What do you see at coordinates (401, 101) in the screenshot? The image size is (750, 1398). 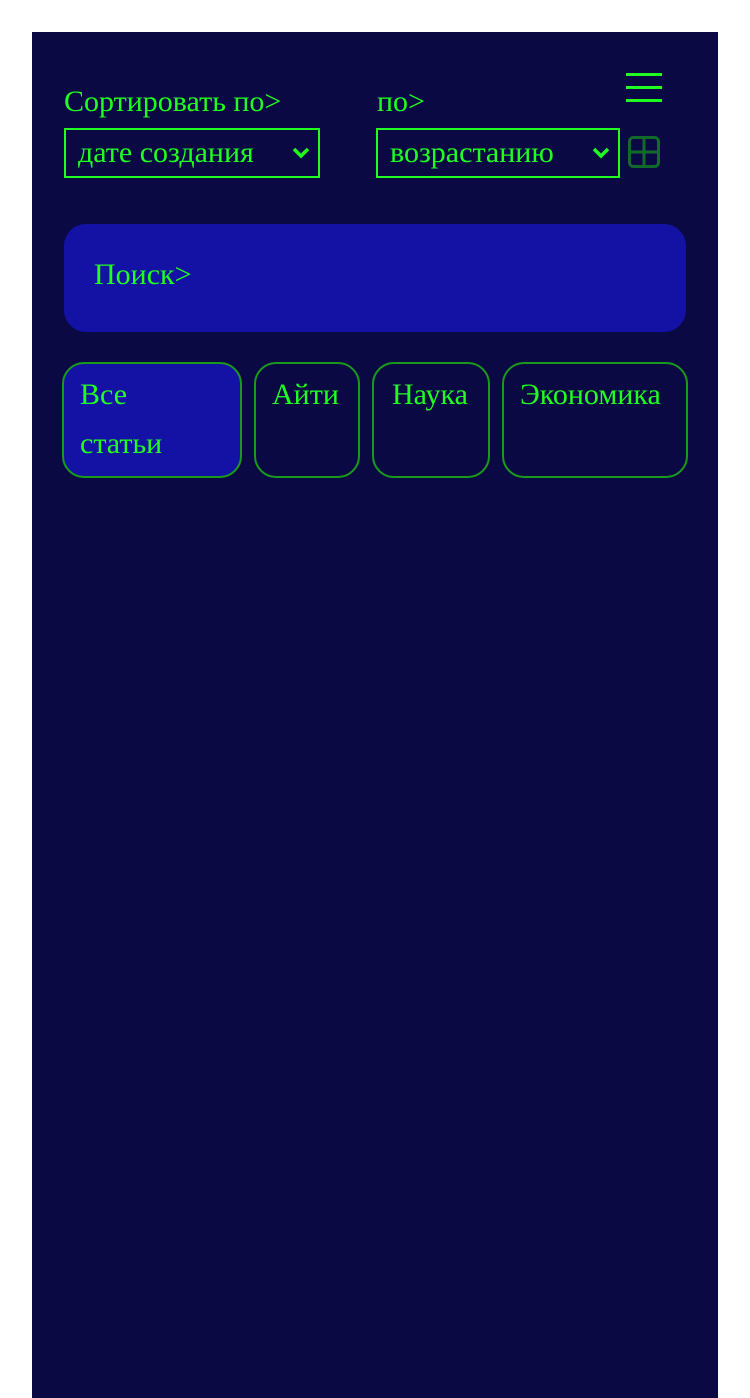 I see `order-label: по>` at bounding box center [401, 101].